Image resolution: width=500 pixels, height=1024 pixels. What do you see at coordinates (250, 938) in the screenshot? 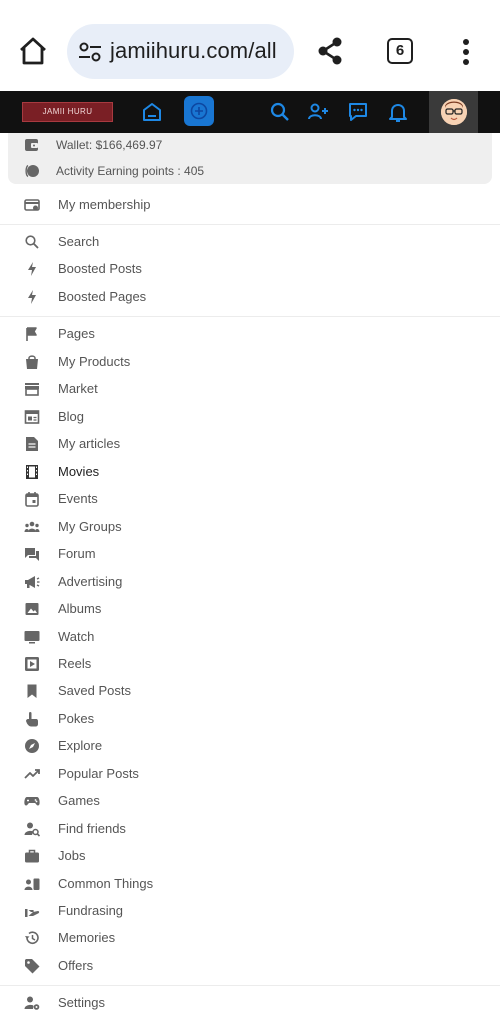
I see `menu-item-memories: Memories` at bounding box center [250, 938].